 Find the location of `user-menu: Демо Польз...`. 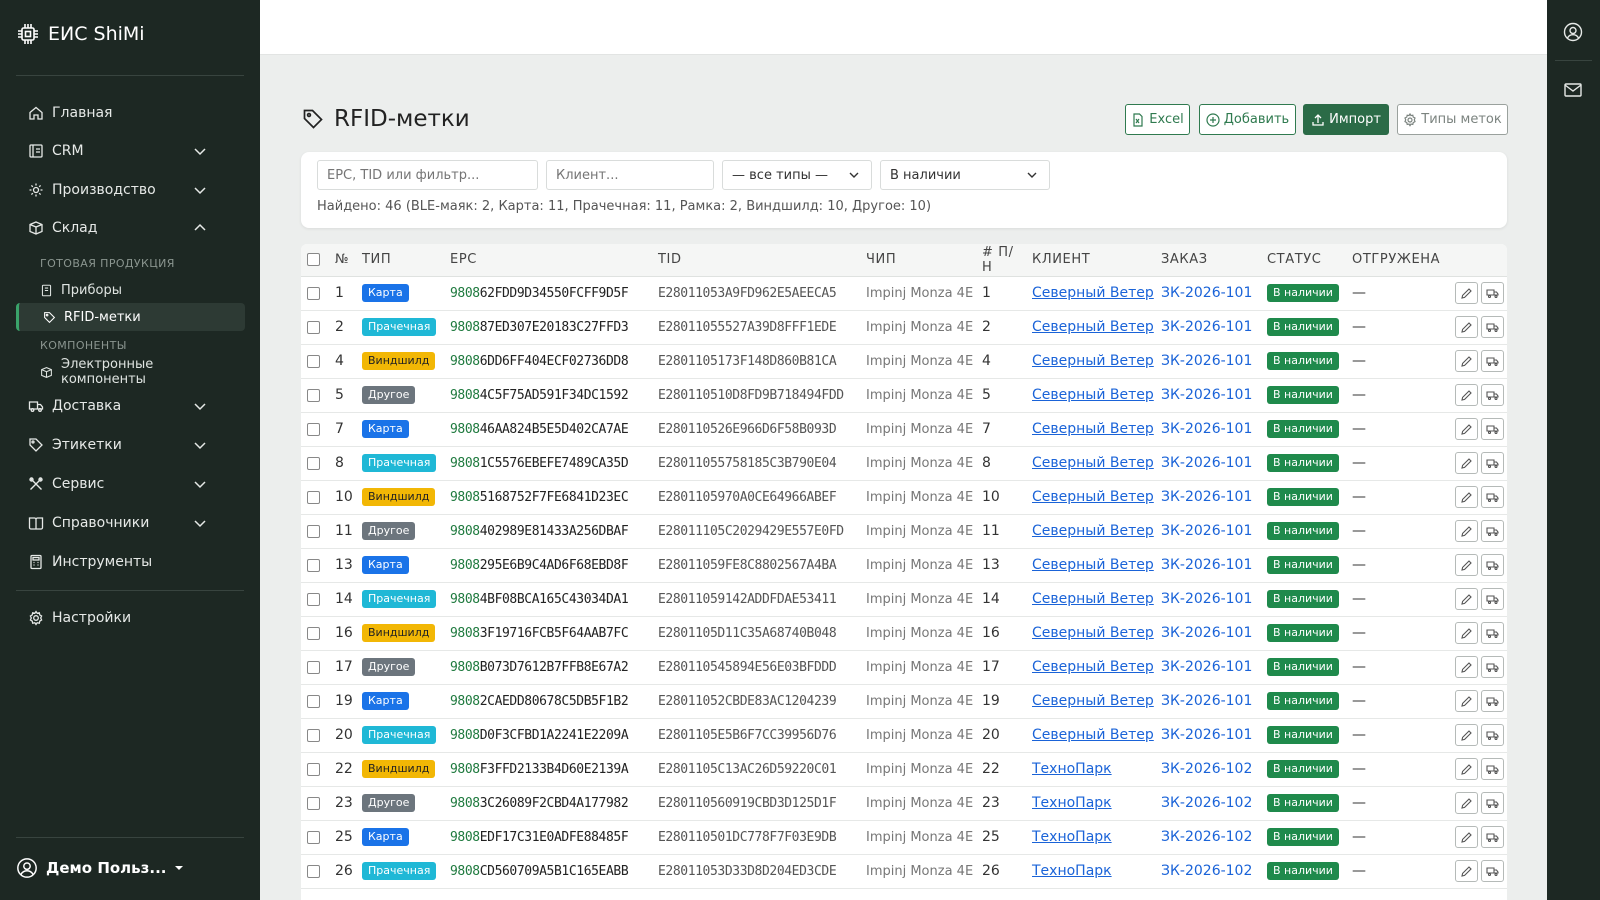

user-menu: Демо Польз... is located at coordinates (100, 868).